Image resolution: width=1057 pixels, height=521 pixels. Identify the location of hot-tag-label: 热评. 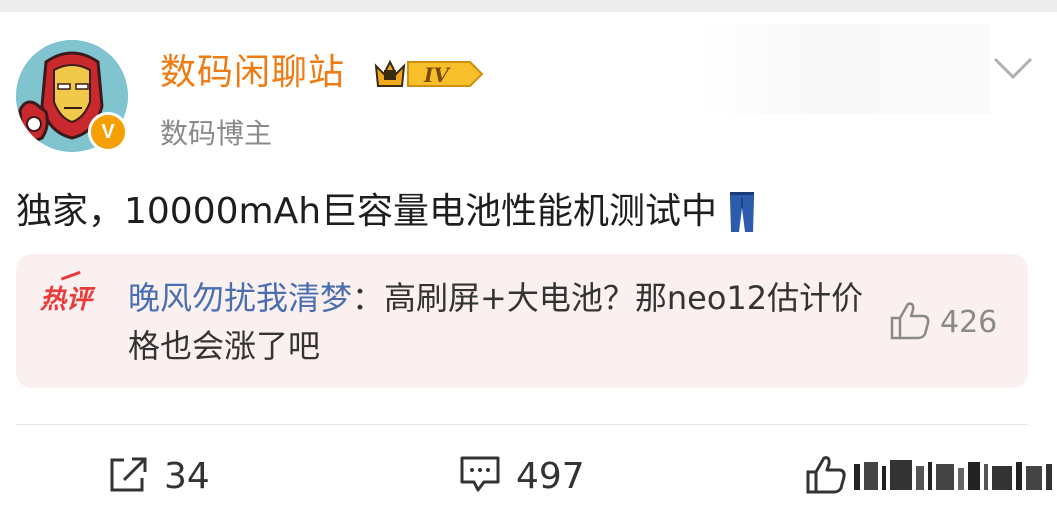
(66, 300).